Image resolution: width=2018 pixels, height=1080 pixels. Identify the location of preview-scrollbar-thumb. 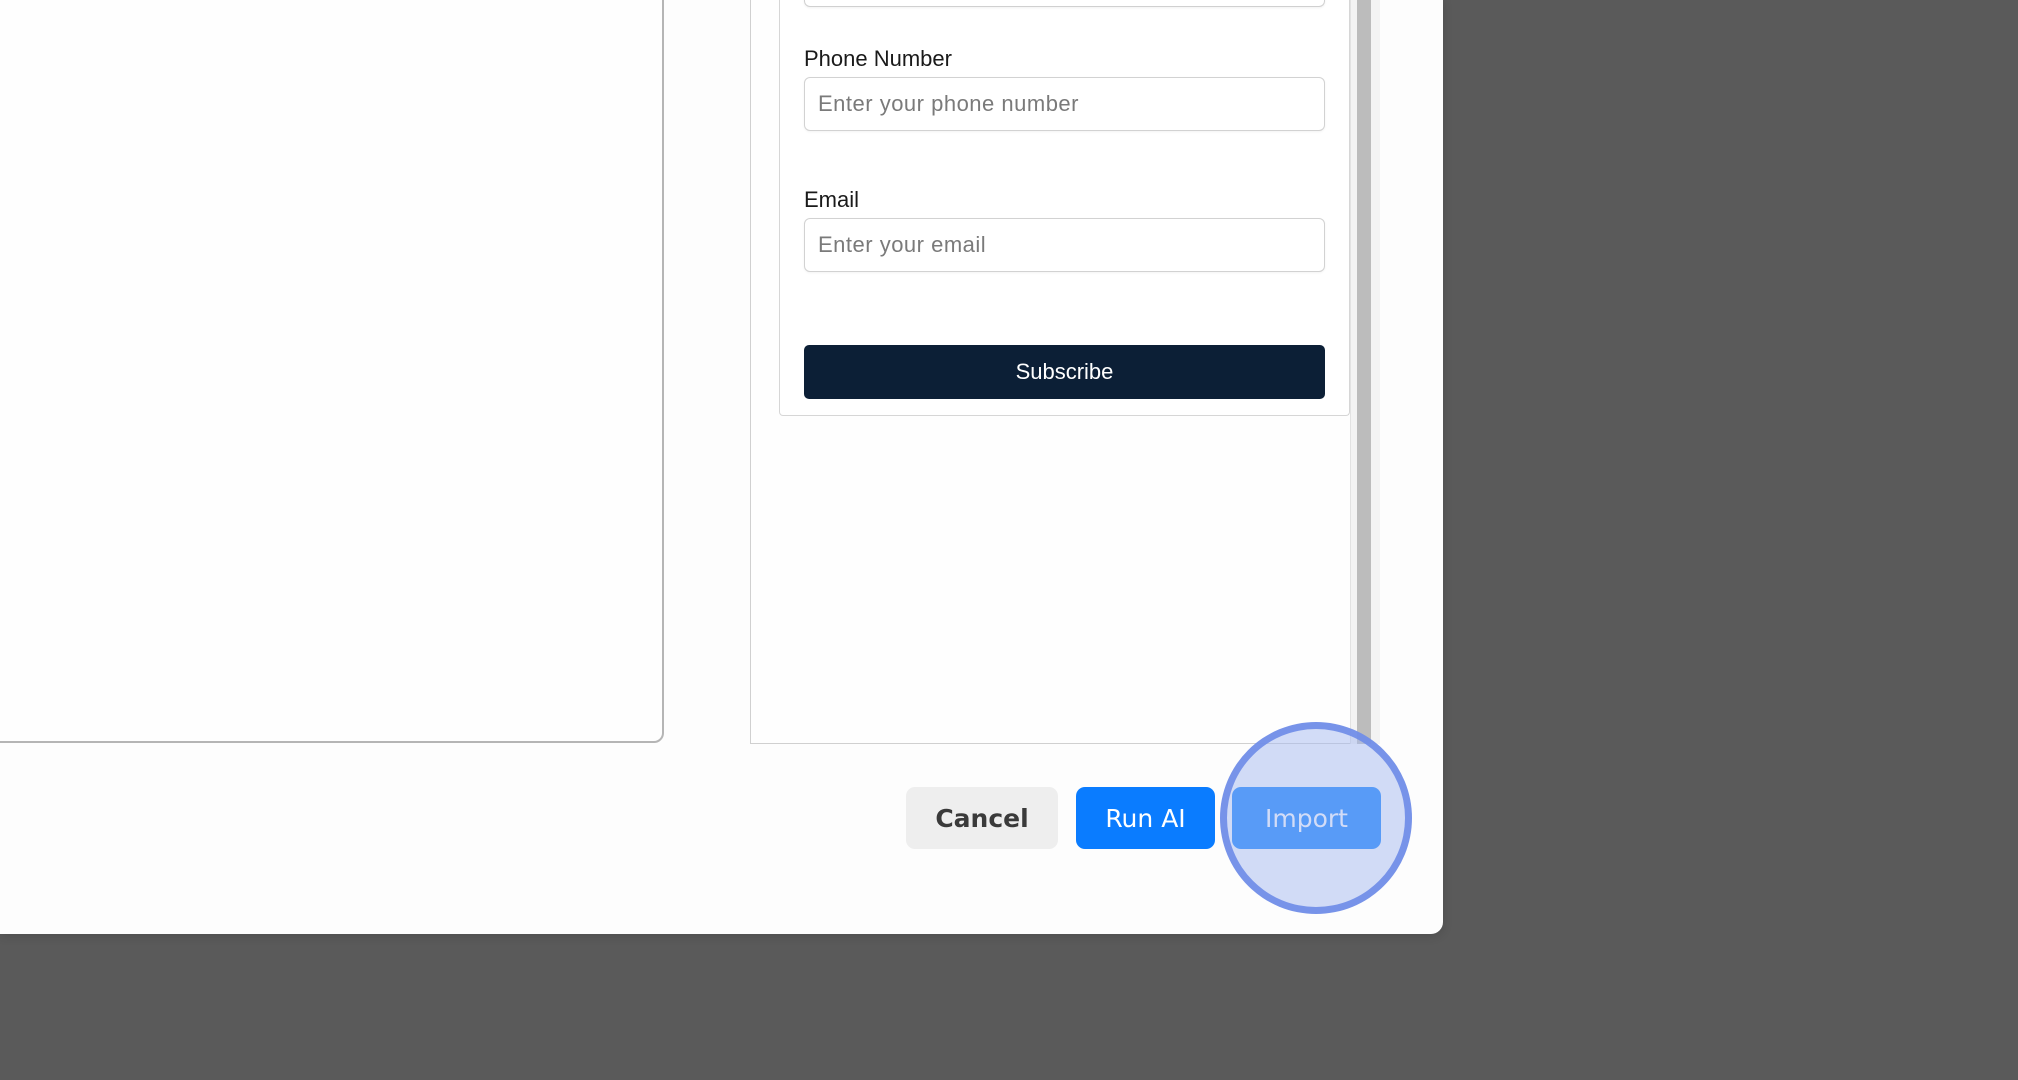
(1364, 372).